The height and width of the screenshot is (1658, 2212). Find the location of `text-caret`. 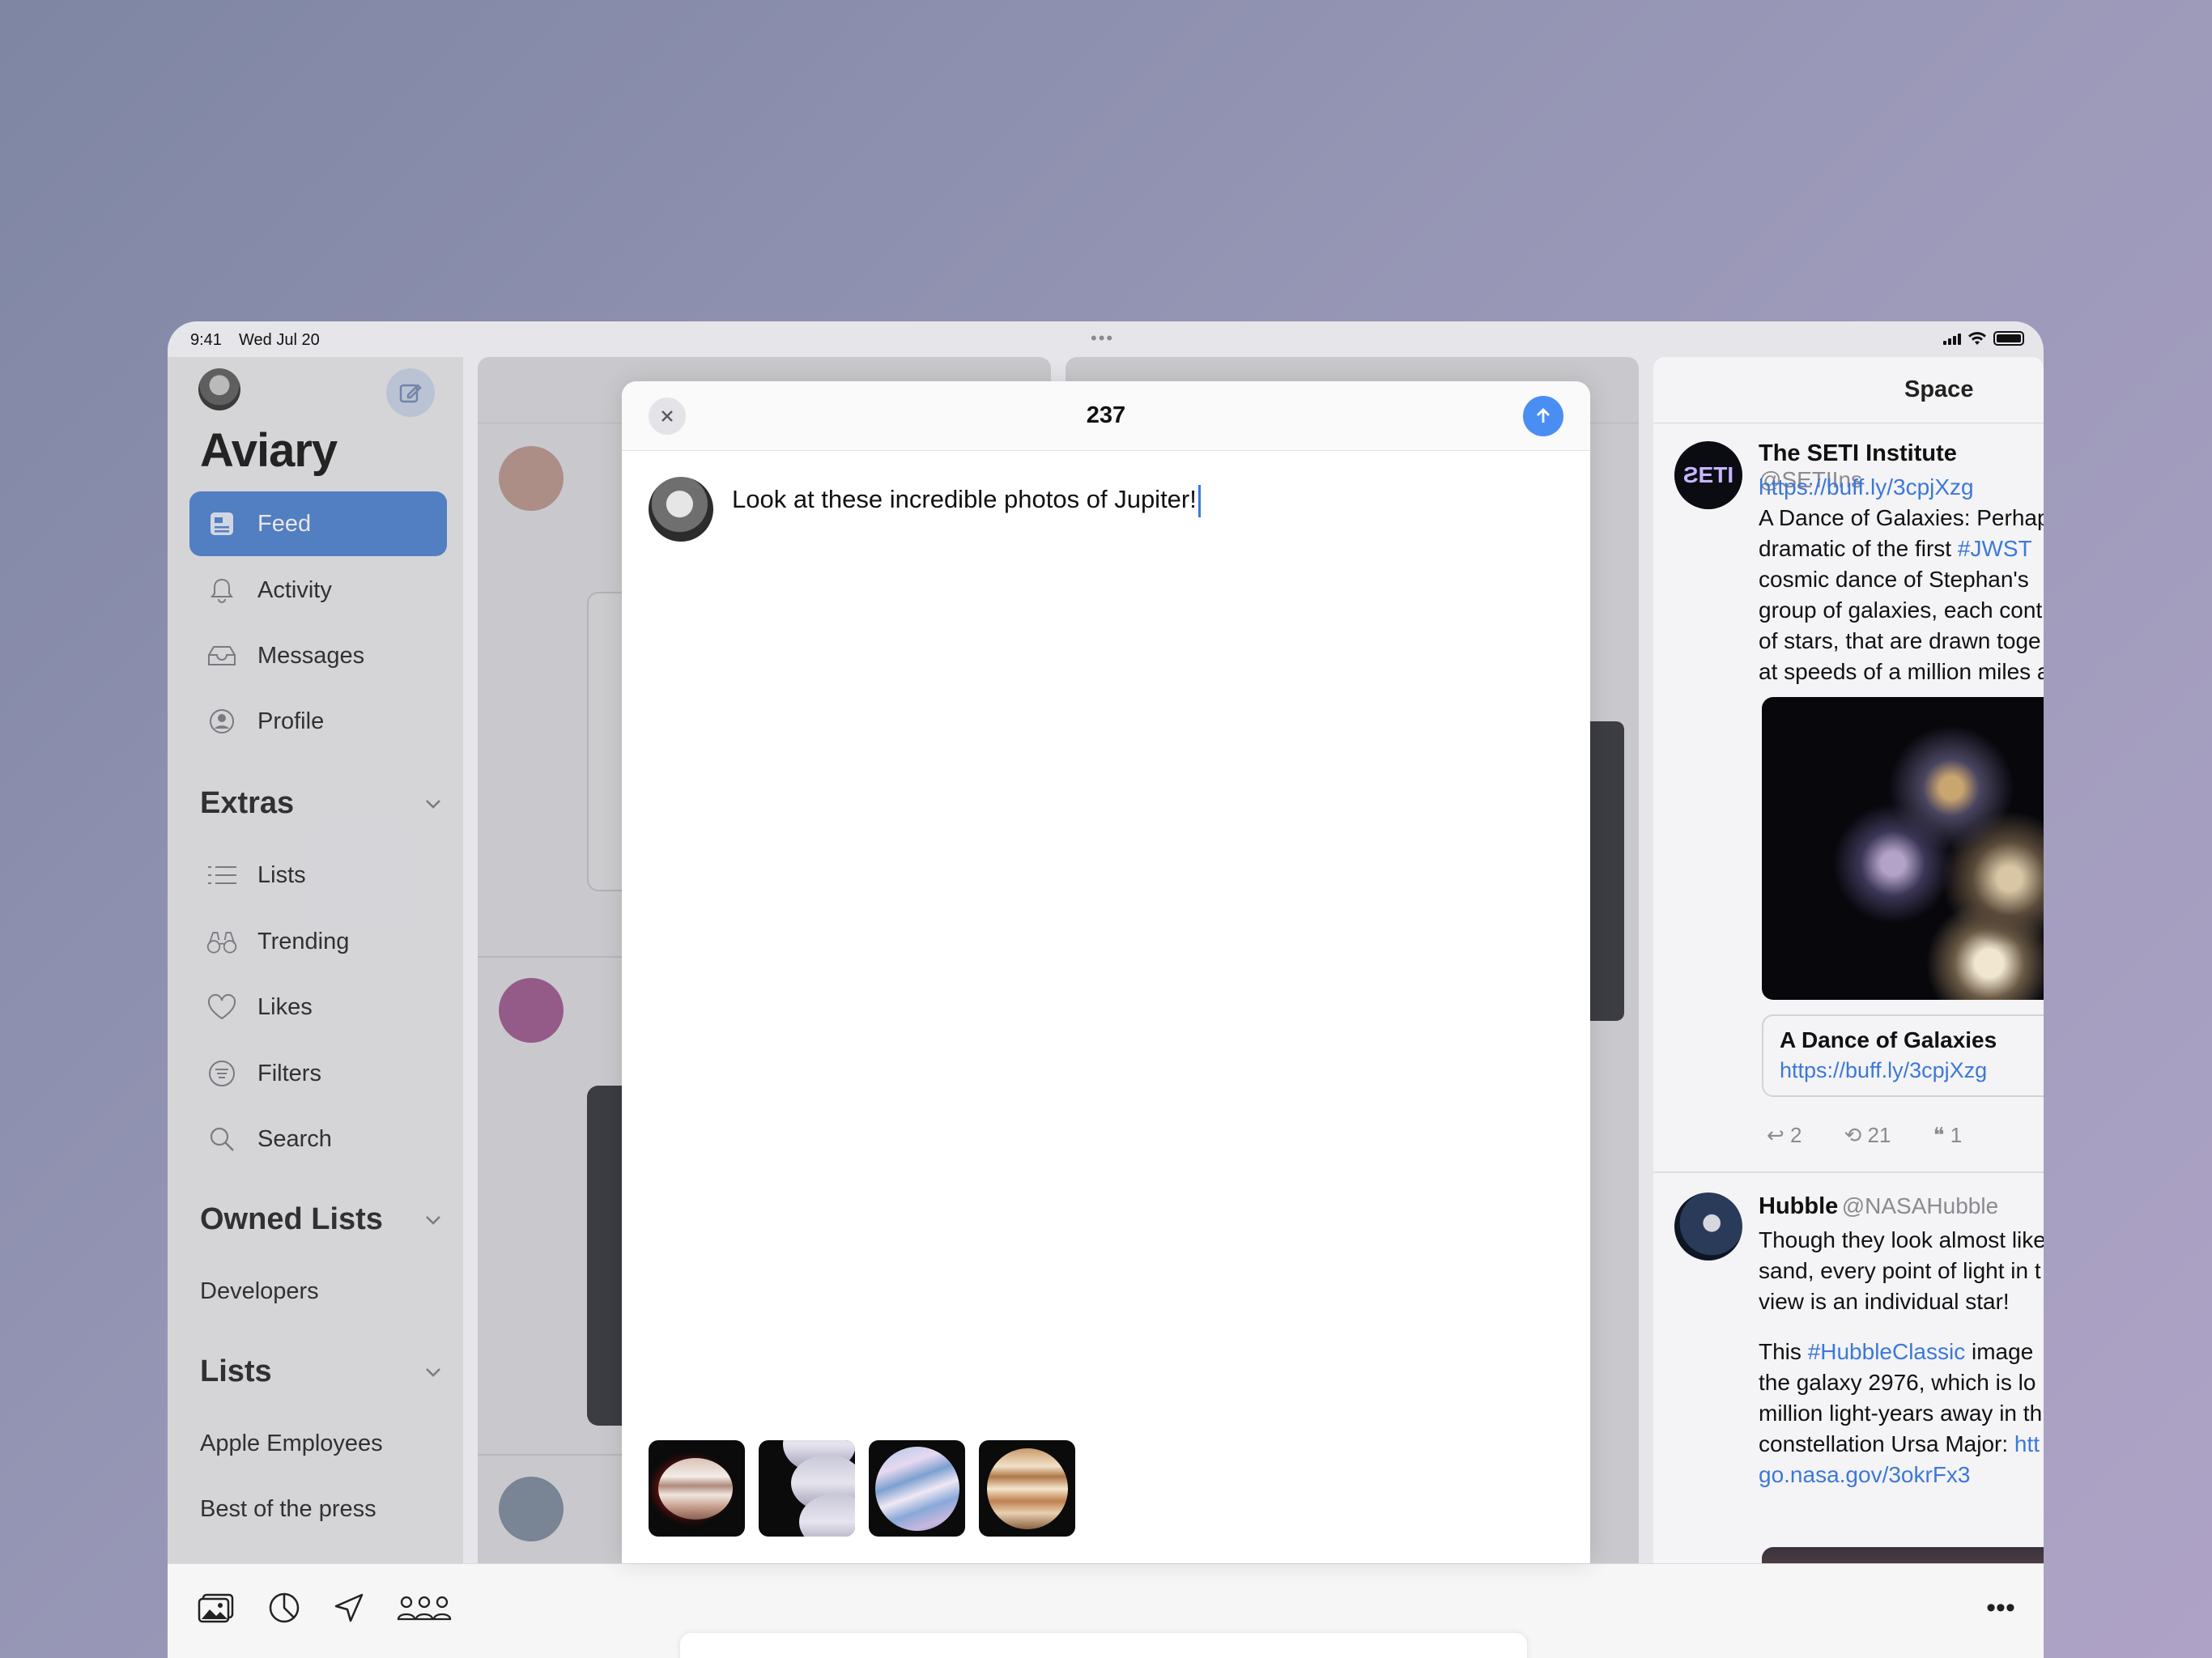

text-caret is located at coordinates (1199, 501).